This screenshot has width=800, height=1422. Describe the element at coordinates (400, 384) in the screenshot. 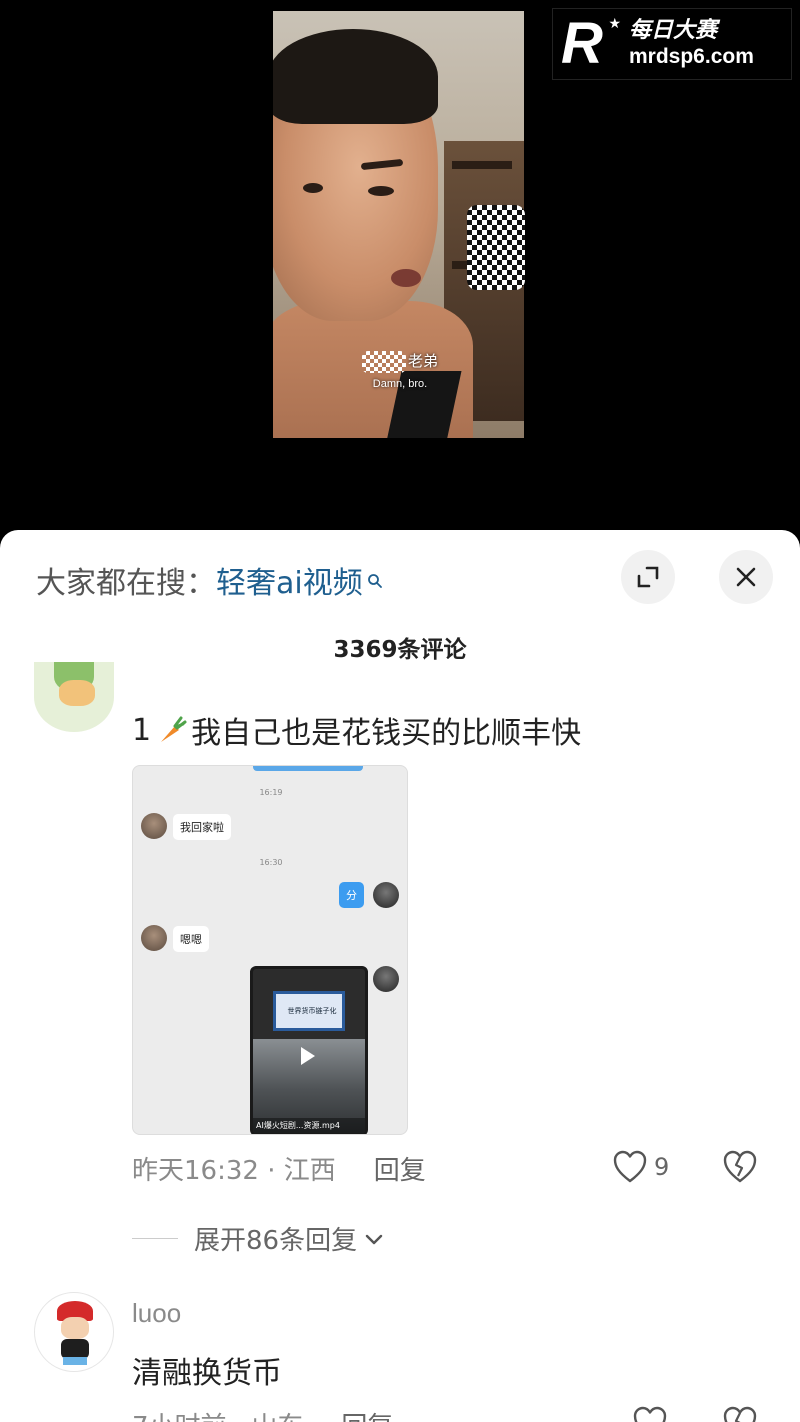

I see `video-subtitle-en: Damn, bro.` at that location.